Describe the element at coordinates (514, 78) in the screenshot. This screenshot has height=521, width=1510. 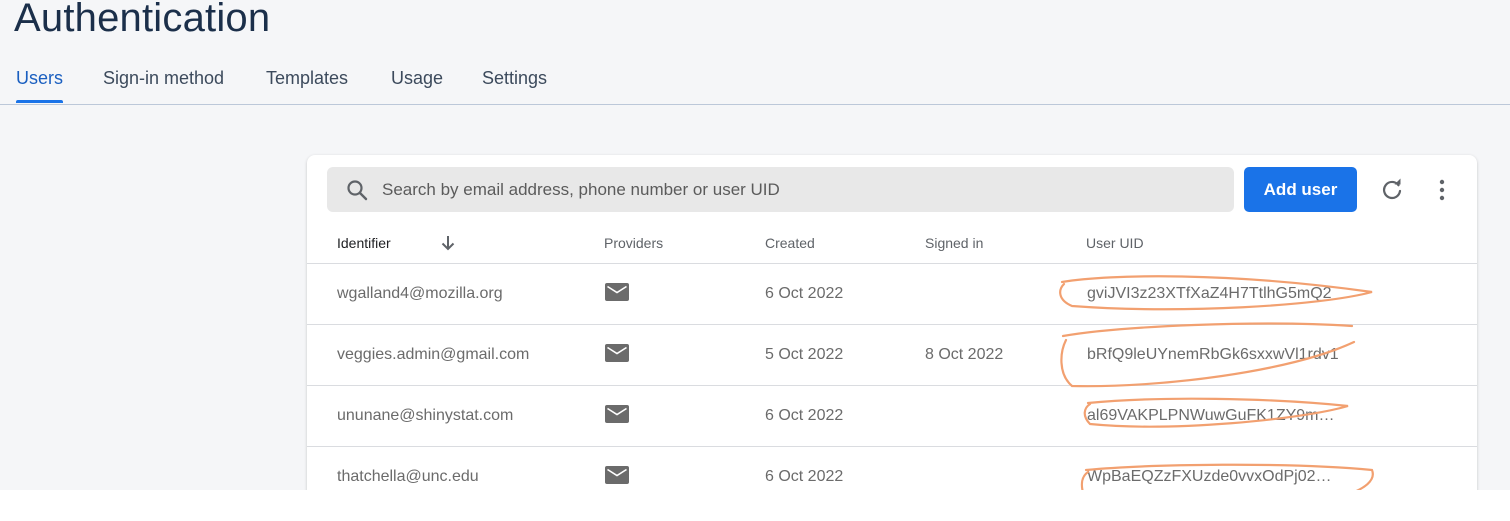
I see `tab-settings: Settings` at that location.